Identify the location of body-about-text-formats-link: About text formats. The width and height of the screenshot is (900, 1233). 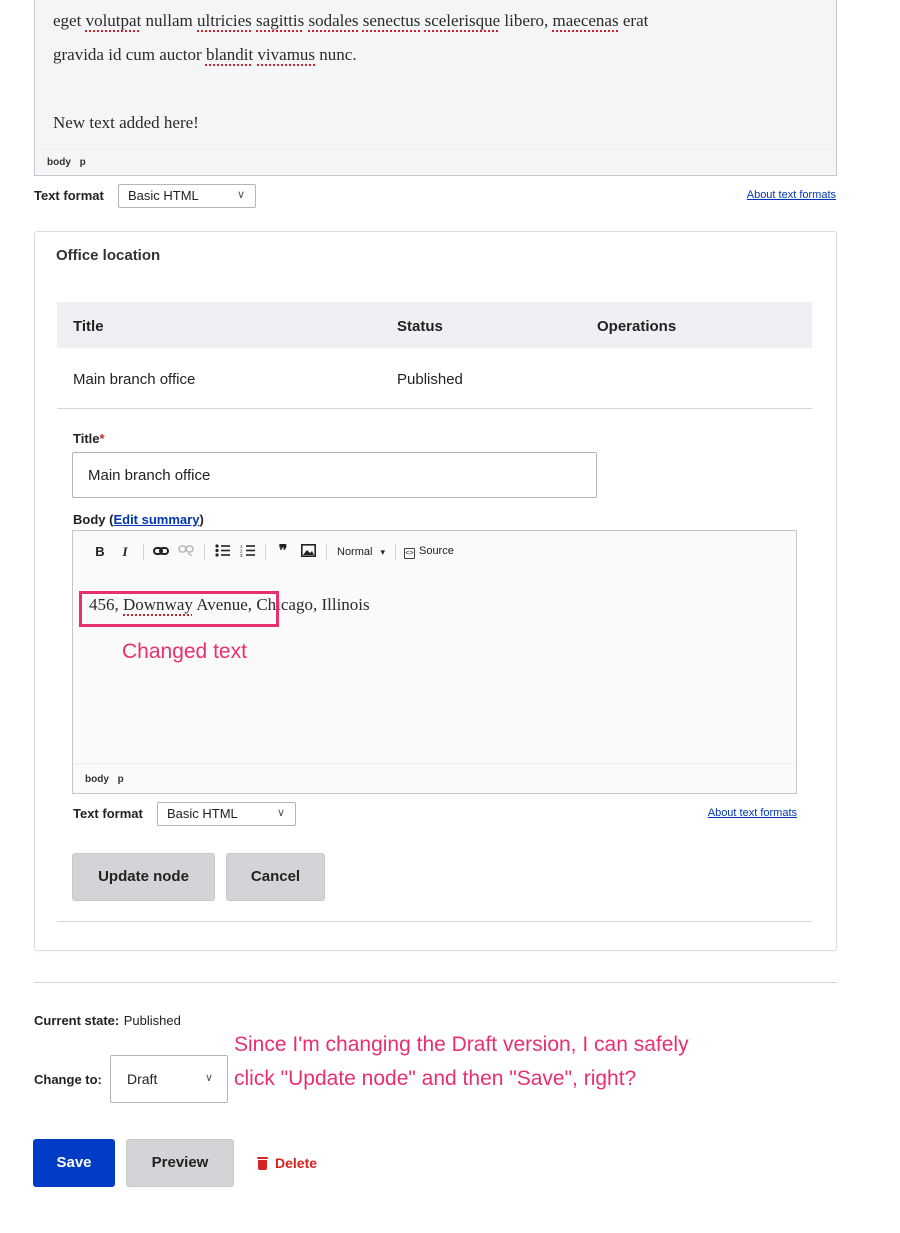
(752, 813).